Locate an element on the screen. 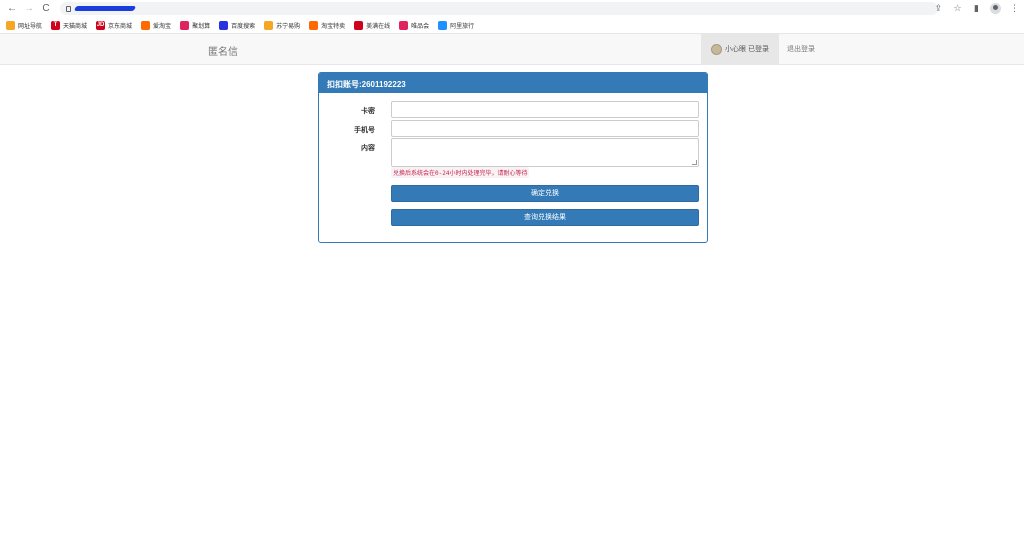 Image resolution: width=1024 pixels, height=534 pixels. bookmark-item: 阿里旅行 is located at coordinates (456, 25).